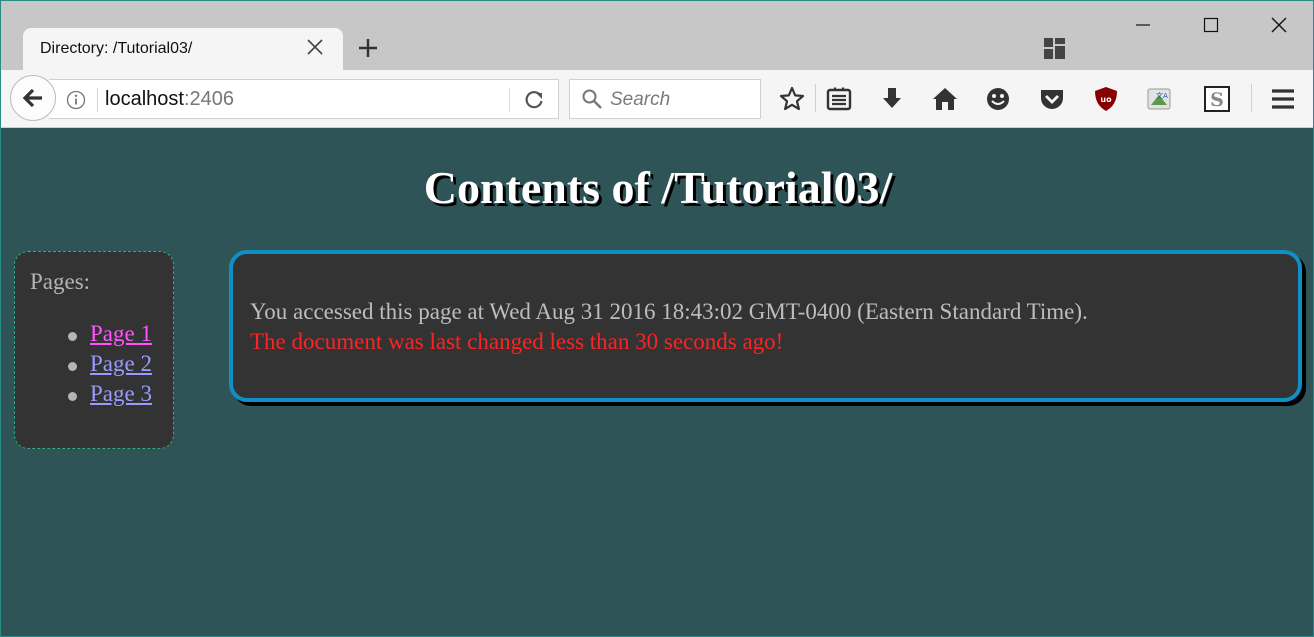 The width and height of the screenshot is (1314, 637). What do you see at coordinates (121, 364) in the screenshot?
I see `page-2-link: Page 2` at bounding box center [121, 364].